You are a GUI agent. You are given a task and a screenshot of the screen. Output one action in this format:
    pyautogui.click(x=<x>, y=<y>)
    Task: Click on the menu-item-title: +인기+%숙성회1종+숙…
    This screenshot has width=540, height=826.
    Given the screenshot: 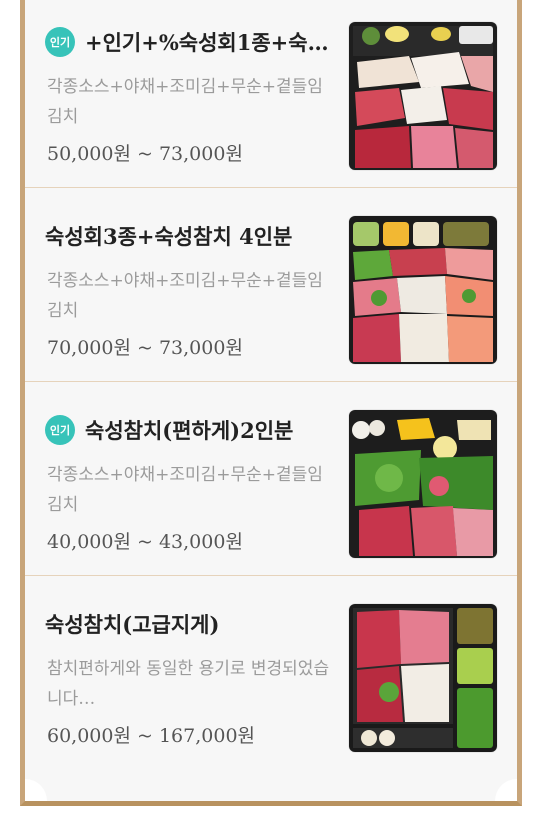 What is the action you would take?
    pyautogui.click(x=207, y=42)
    